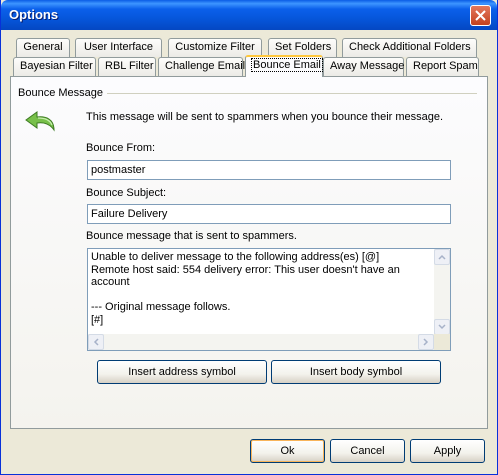 Image resolution: width=498 pixels, height=475 pixels. Describe the element at coordinates (34, 14) in the screenshot. I see `window-title: Options` at that location.